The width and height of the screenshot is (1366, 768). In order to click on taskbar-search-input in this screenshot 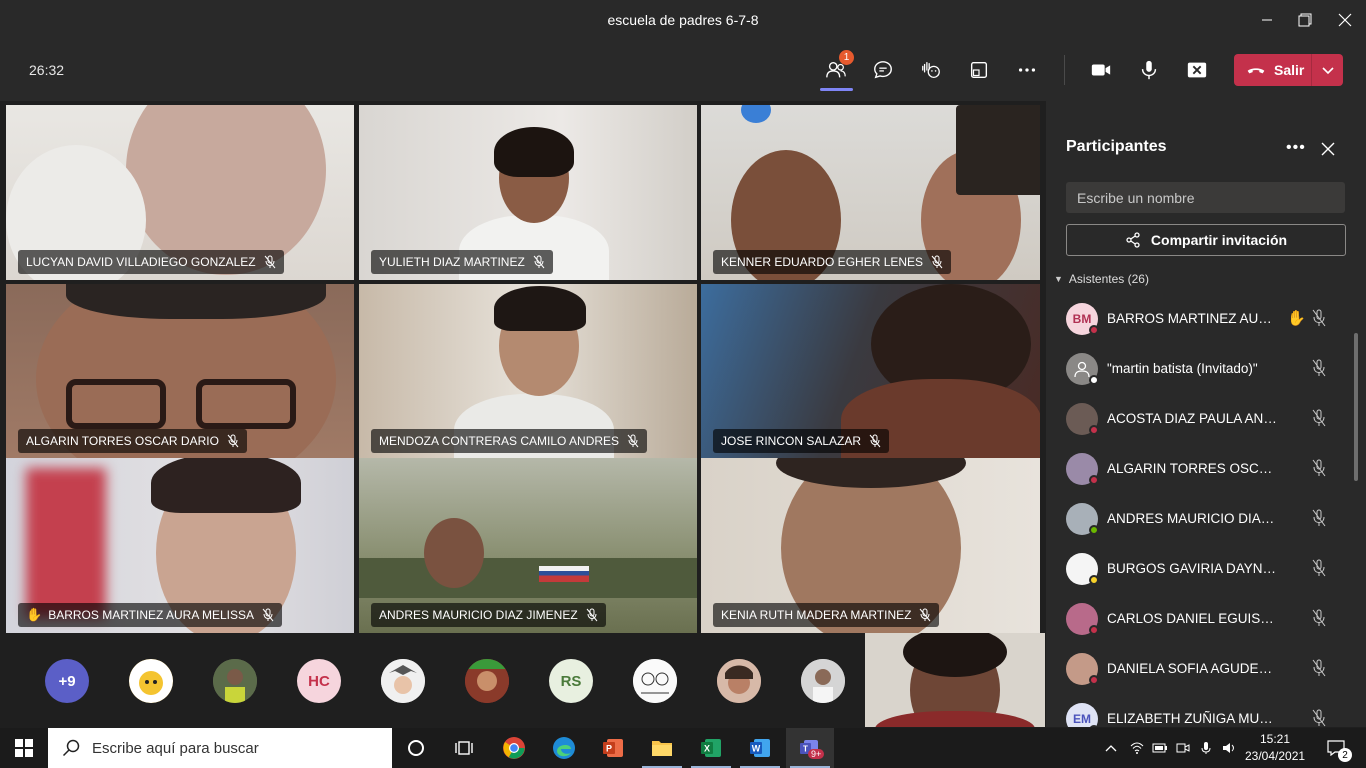, I will do `click(232, 748)`.